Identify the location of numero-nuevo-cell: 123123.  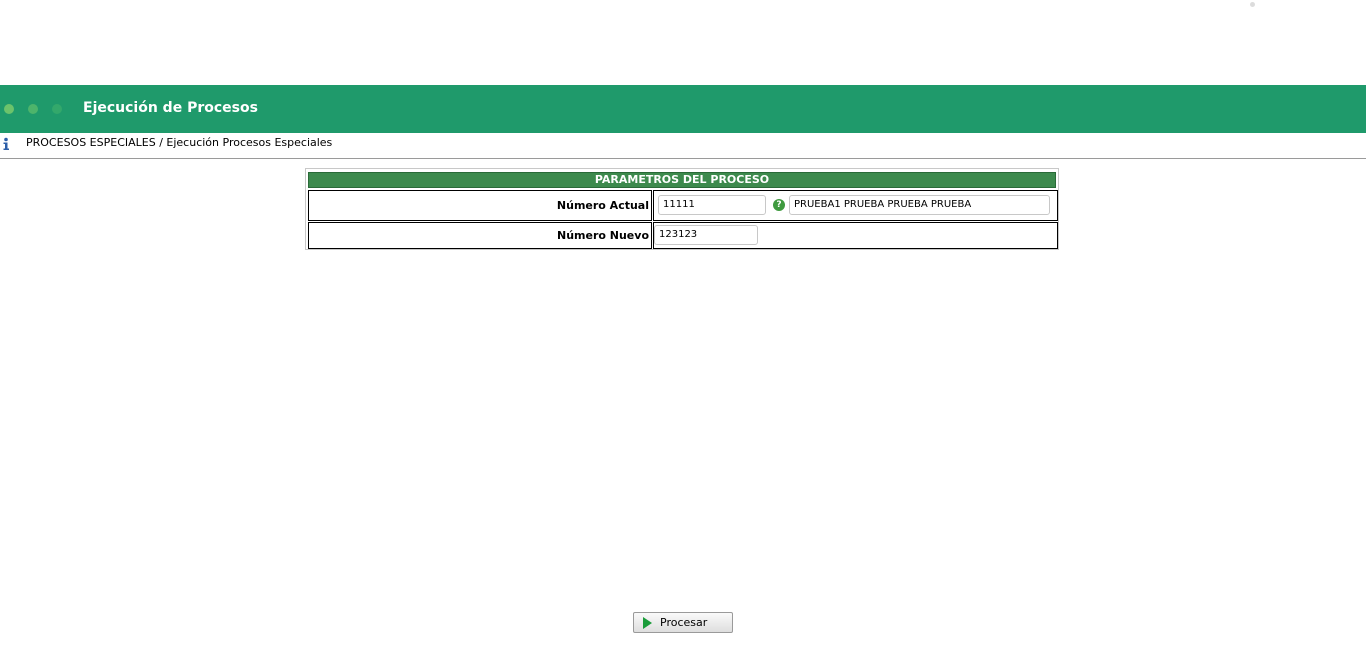
(855, 235).